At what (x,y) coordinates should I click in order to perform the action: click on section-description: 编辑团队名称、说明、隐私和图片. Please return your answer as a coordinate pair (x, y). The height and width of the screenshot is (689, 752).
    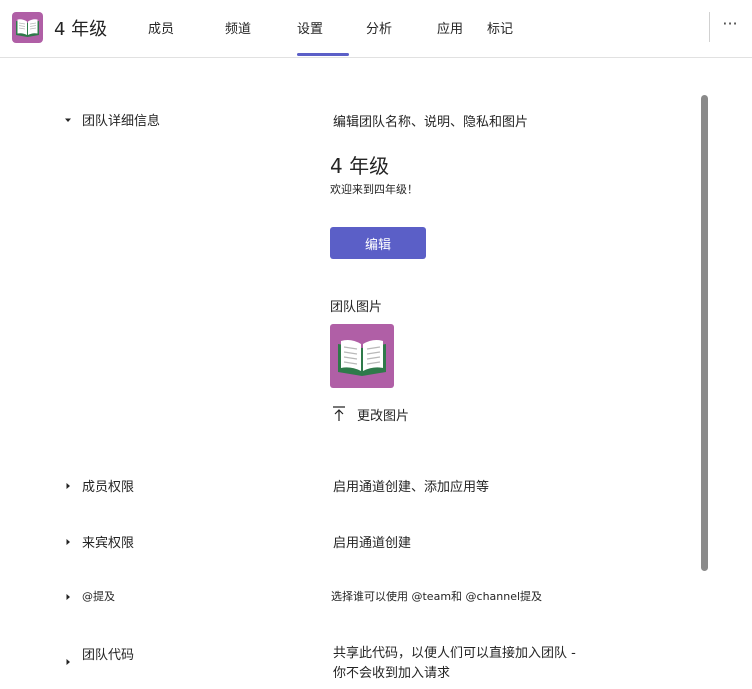
    Looking at the image, I should click on (431, 122).